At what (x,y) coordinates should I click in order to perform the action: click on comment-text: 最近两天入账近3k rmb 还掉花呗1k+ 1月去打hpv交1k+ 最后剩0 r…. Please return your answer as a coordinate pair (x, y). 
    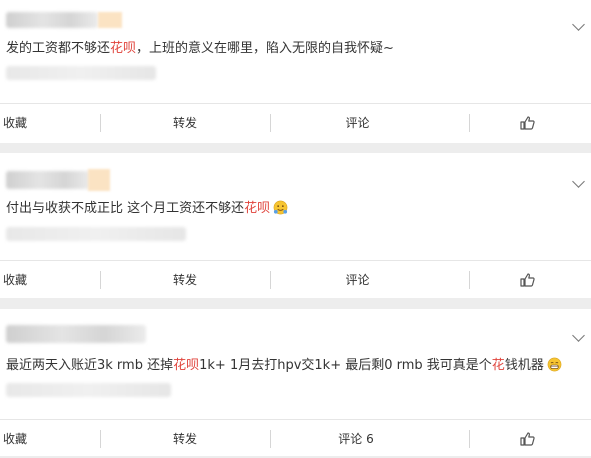
    Looking at the image, I should click on (284, 366).